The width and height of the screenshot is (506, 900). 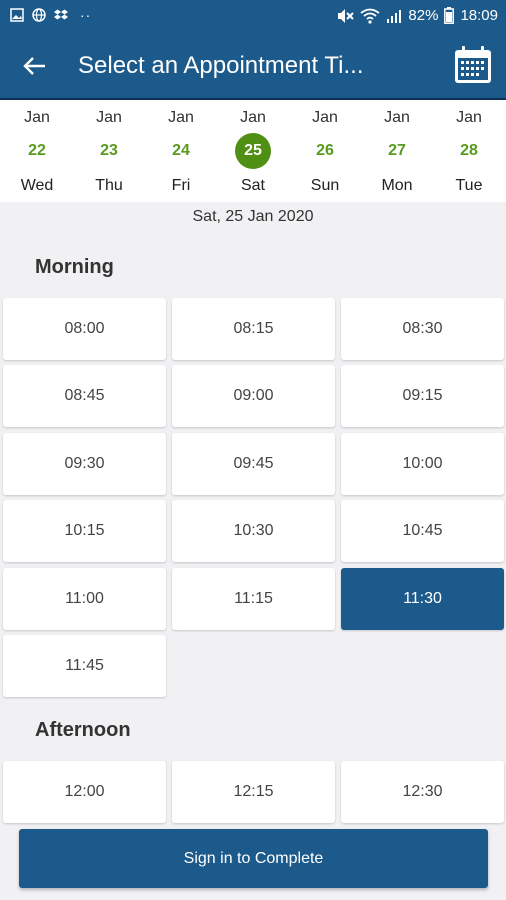 I want to click on time-slot: 12:00, so click(x=84, y=792).